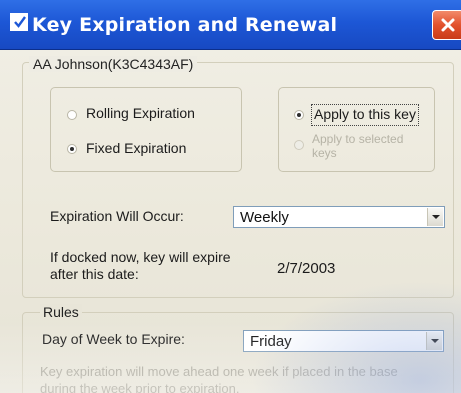 This screenshot has width=461, height=393. What do you see at coordinates (113, 64) in the screenshot?
I see `key-group-label: AA Johnson(K3C4343AF)` at bounding box center [113, 64].